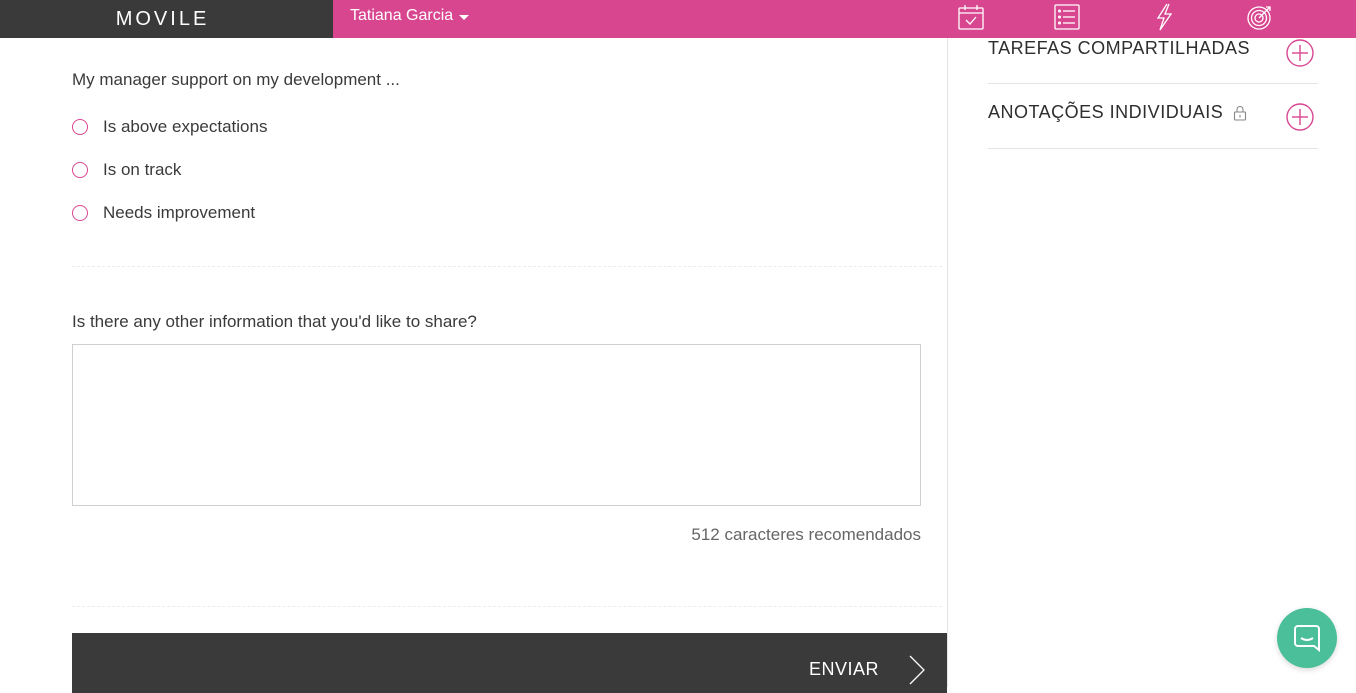  I want to click on section-title: ANOTAÇÕES INDIVIDUAIS, so click(1106, 112).